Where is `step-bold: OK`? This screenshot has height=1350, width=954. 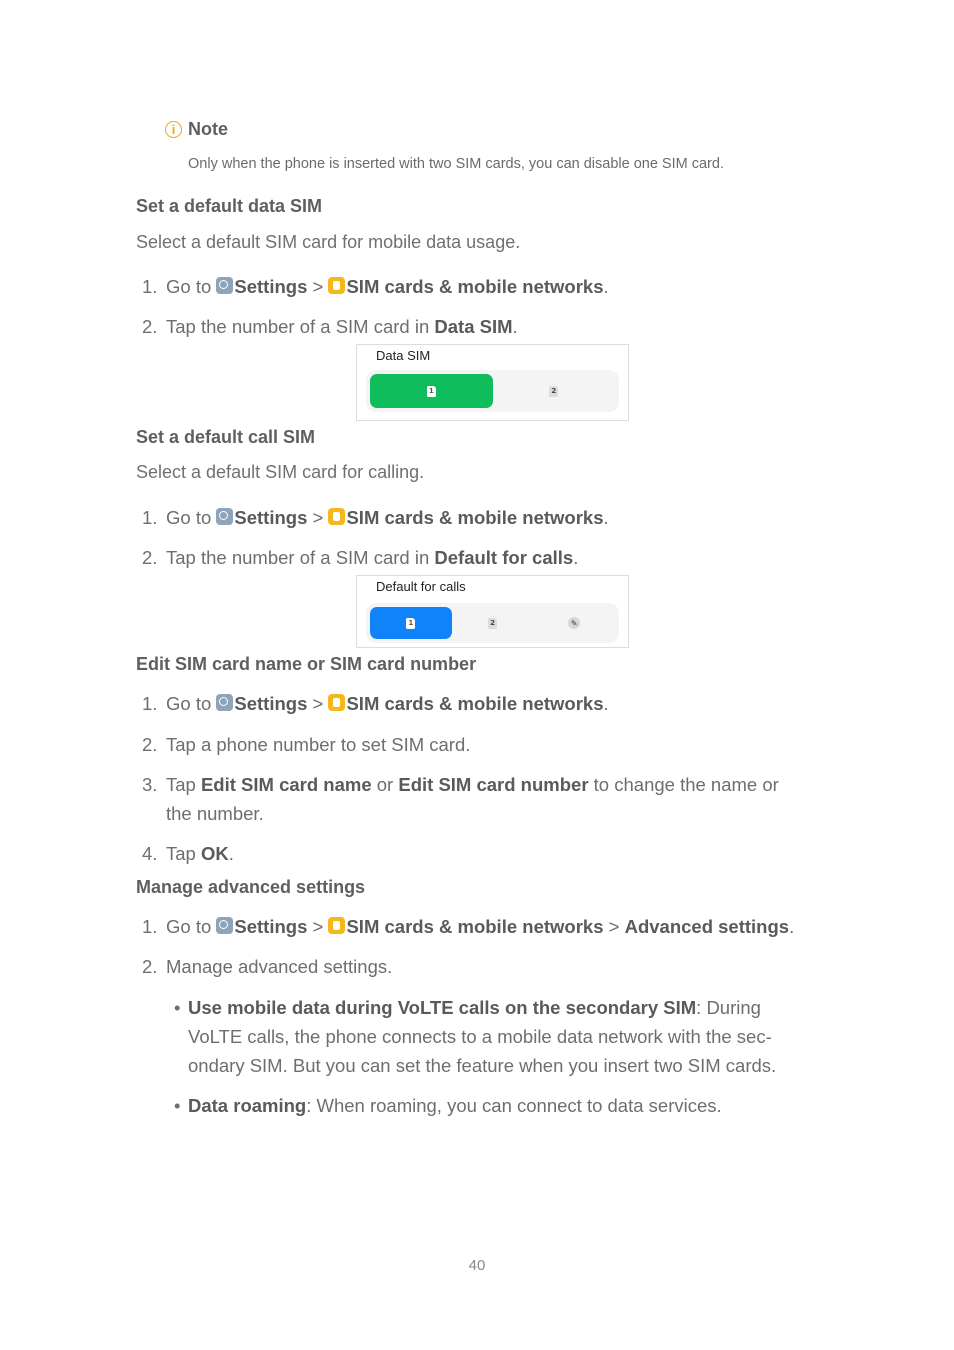 step-bold: OK is located at coordinates (214, 853).